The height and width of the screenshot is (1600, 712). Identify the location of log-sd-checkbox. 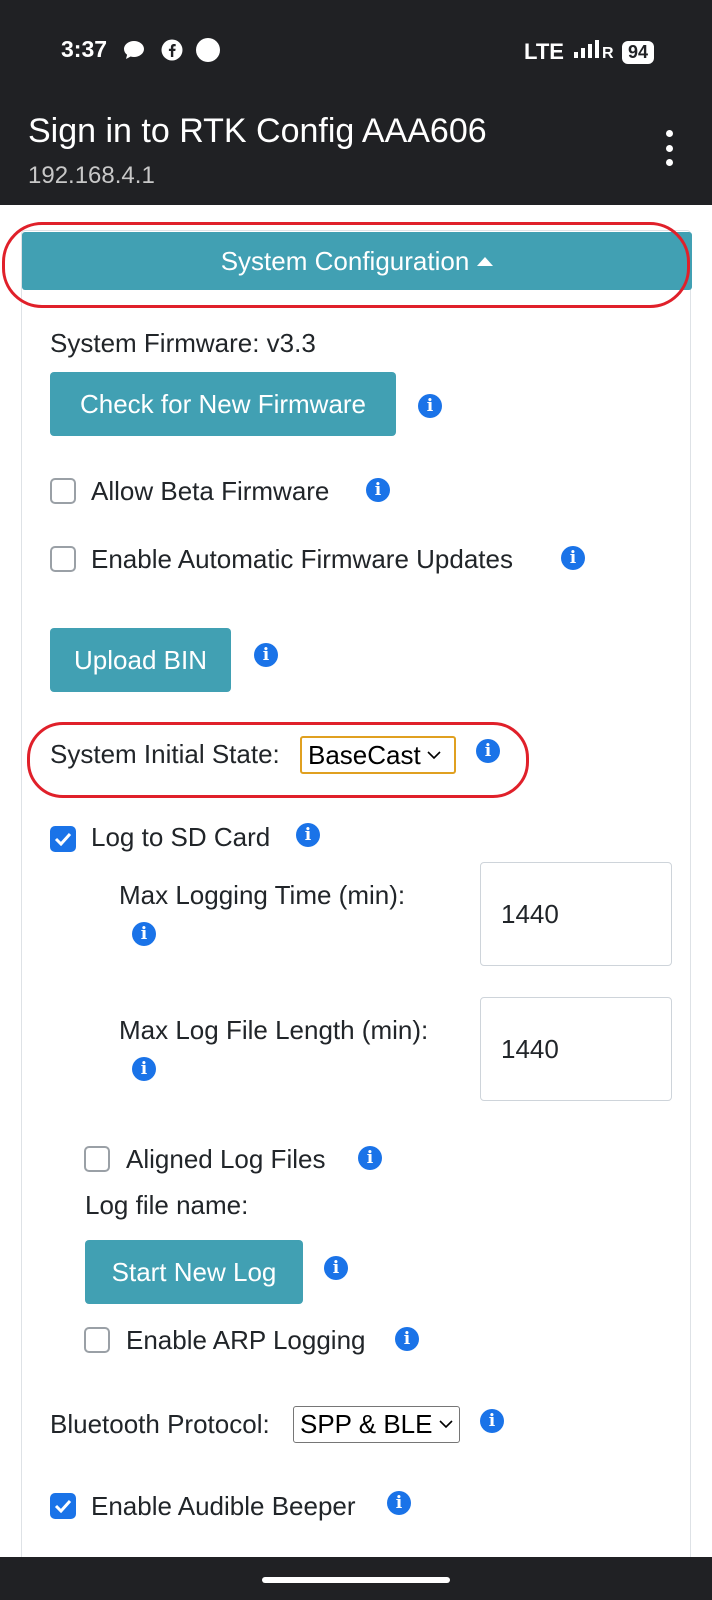
(63, 839).